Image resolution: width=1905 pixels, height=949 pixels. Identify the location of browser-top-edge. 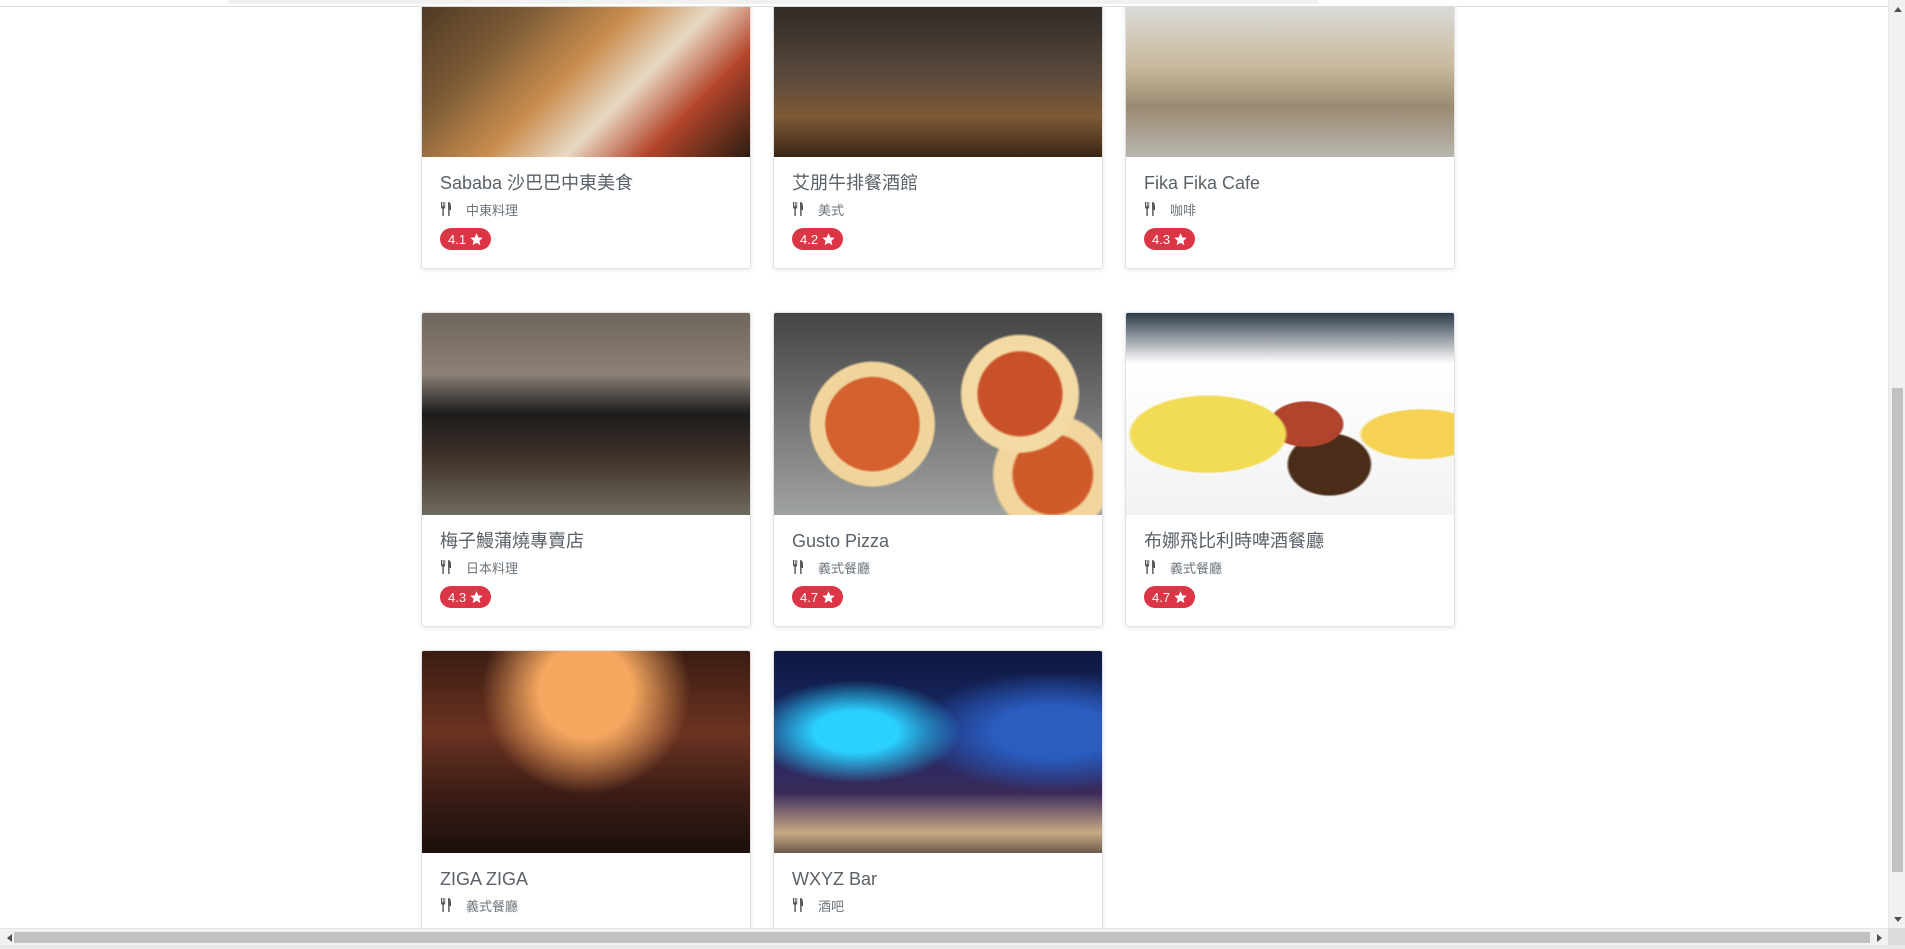
(944, 3).